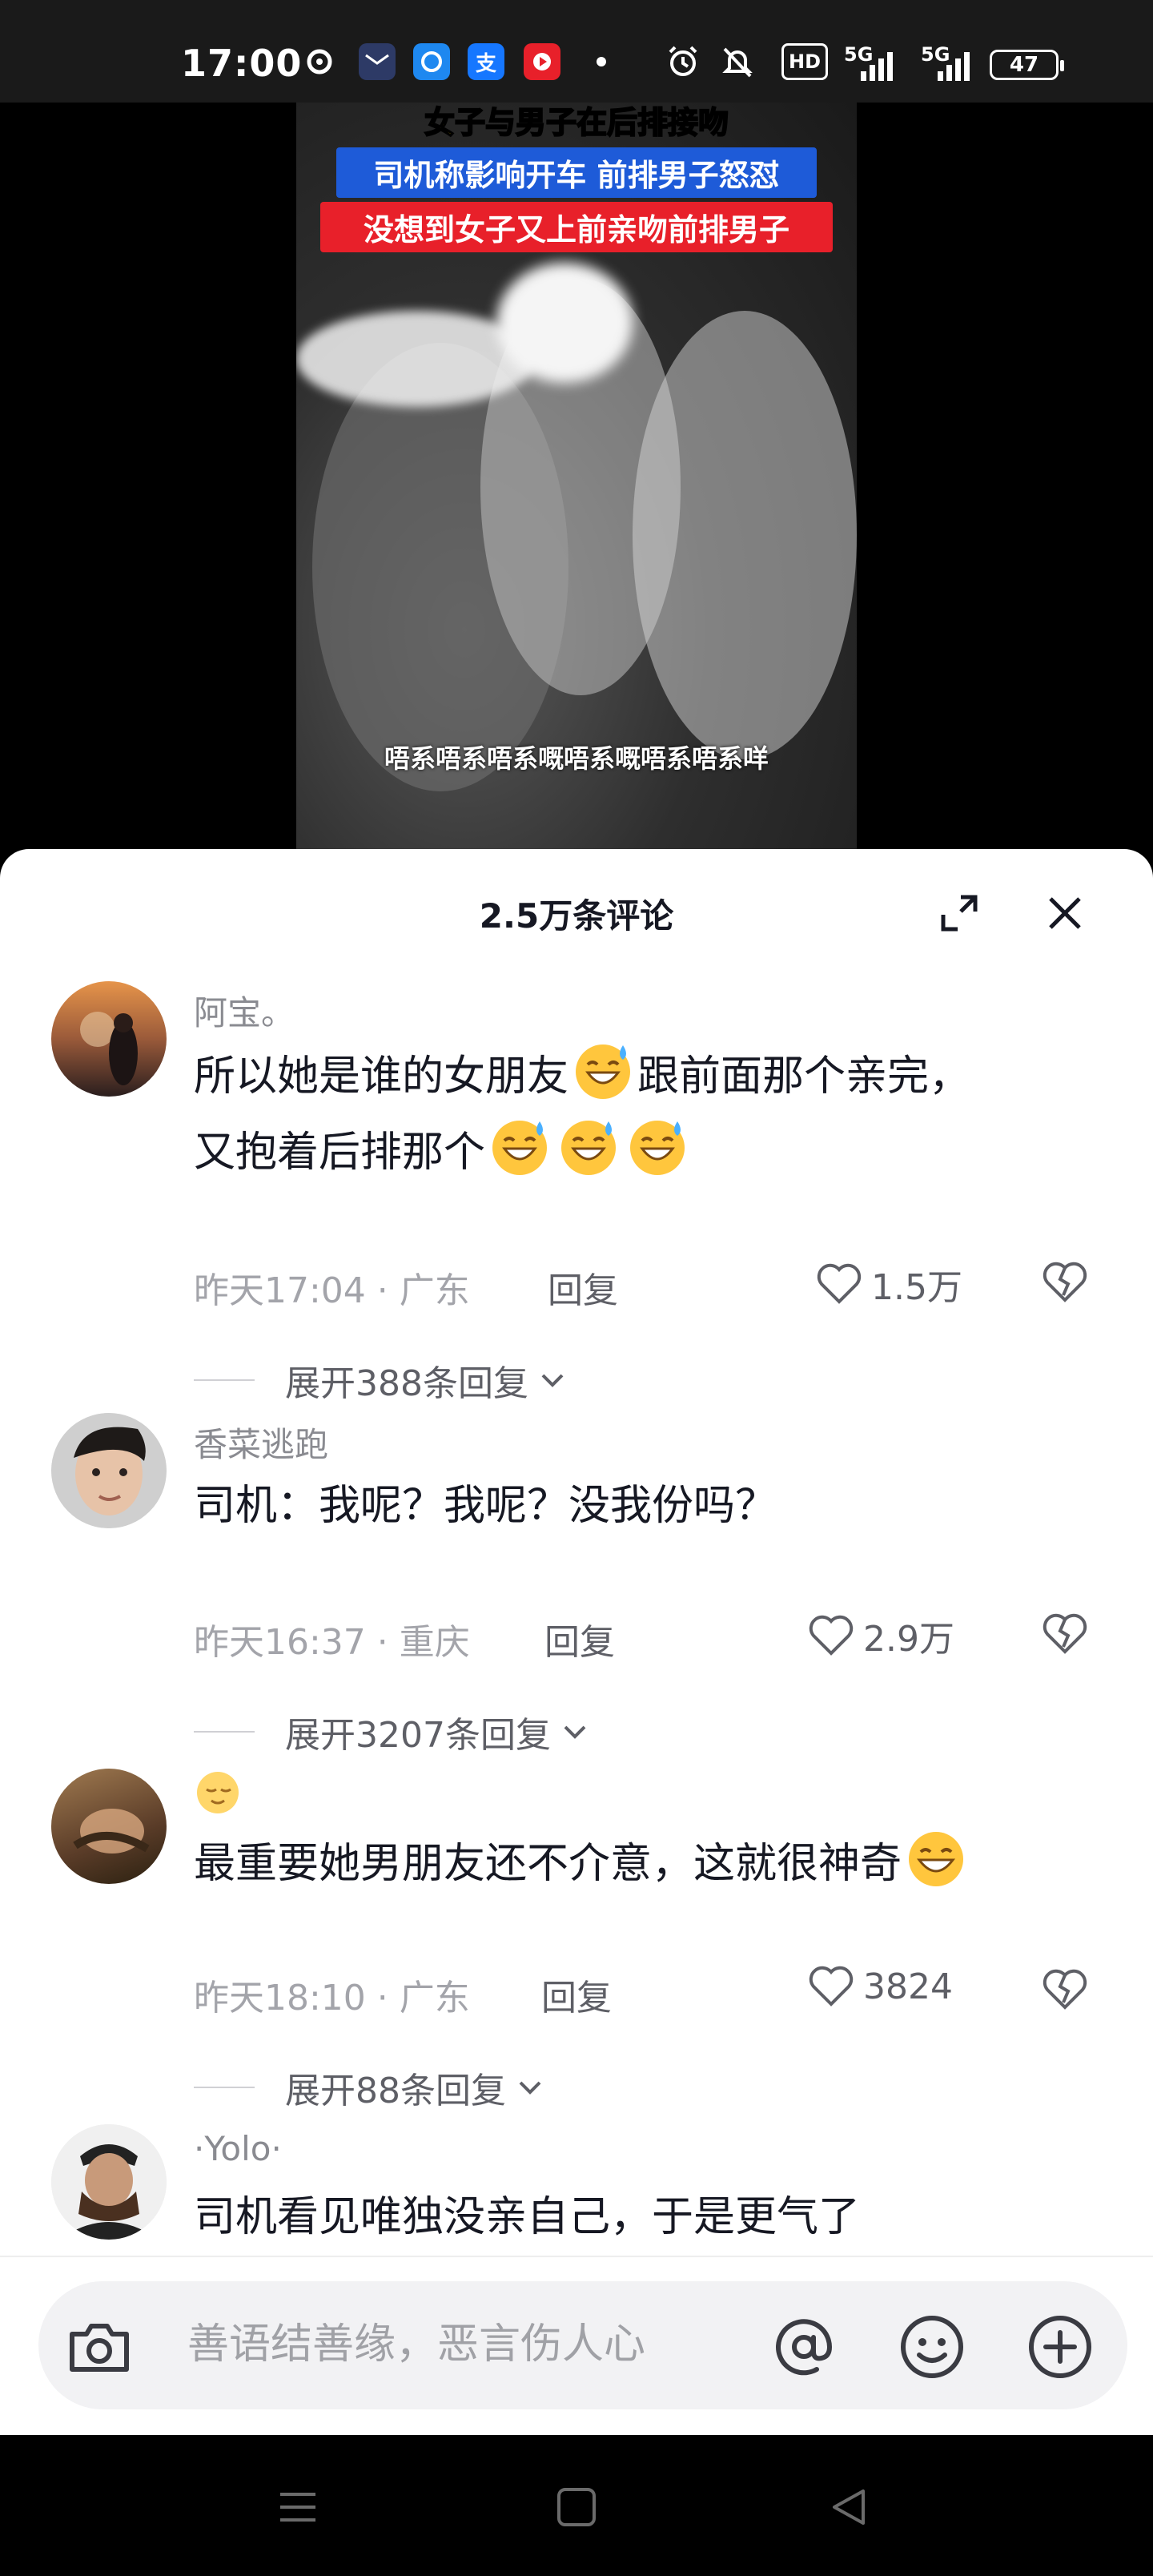  I want to click on comment-username, so click(218, 1797).